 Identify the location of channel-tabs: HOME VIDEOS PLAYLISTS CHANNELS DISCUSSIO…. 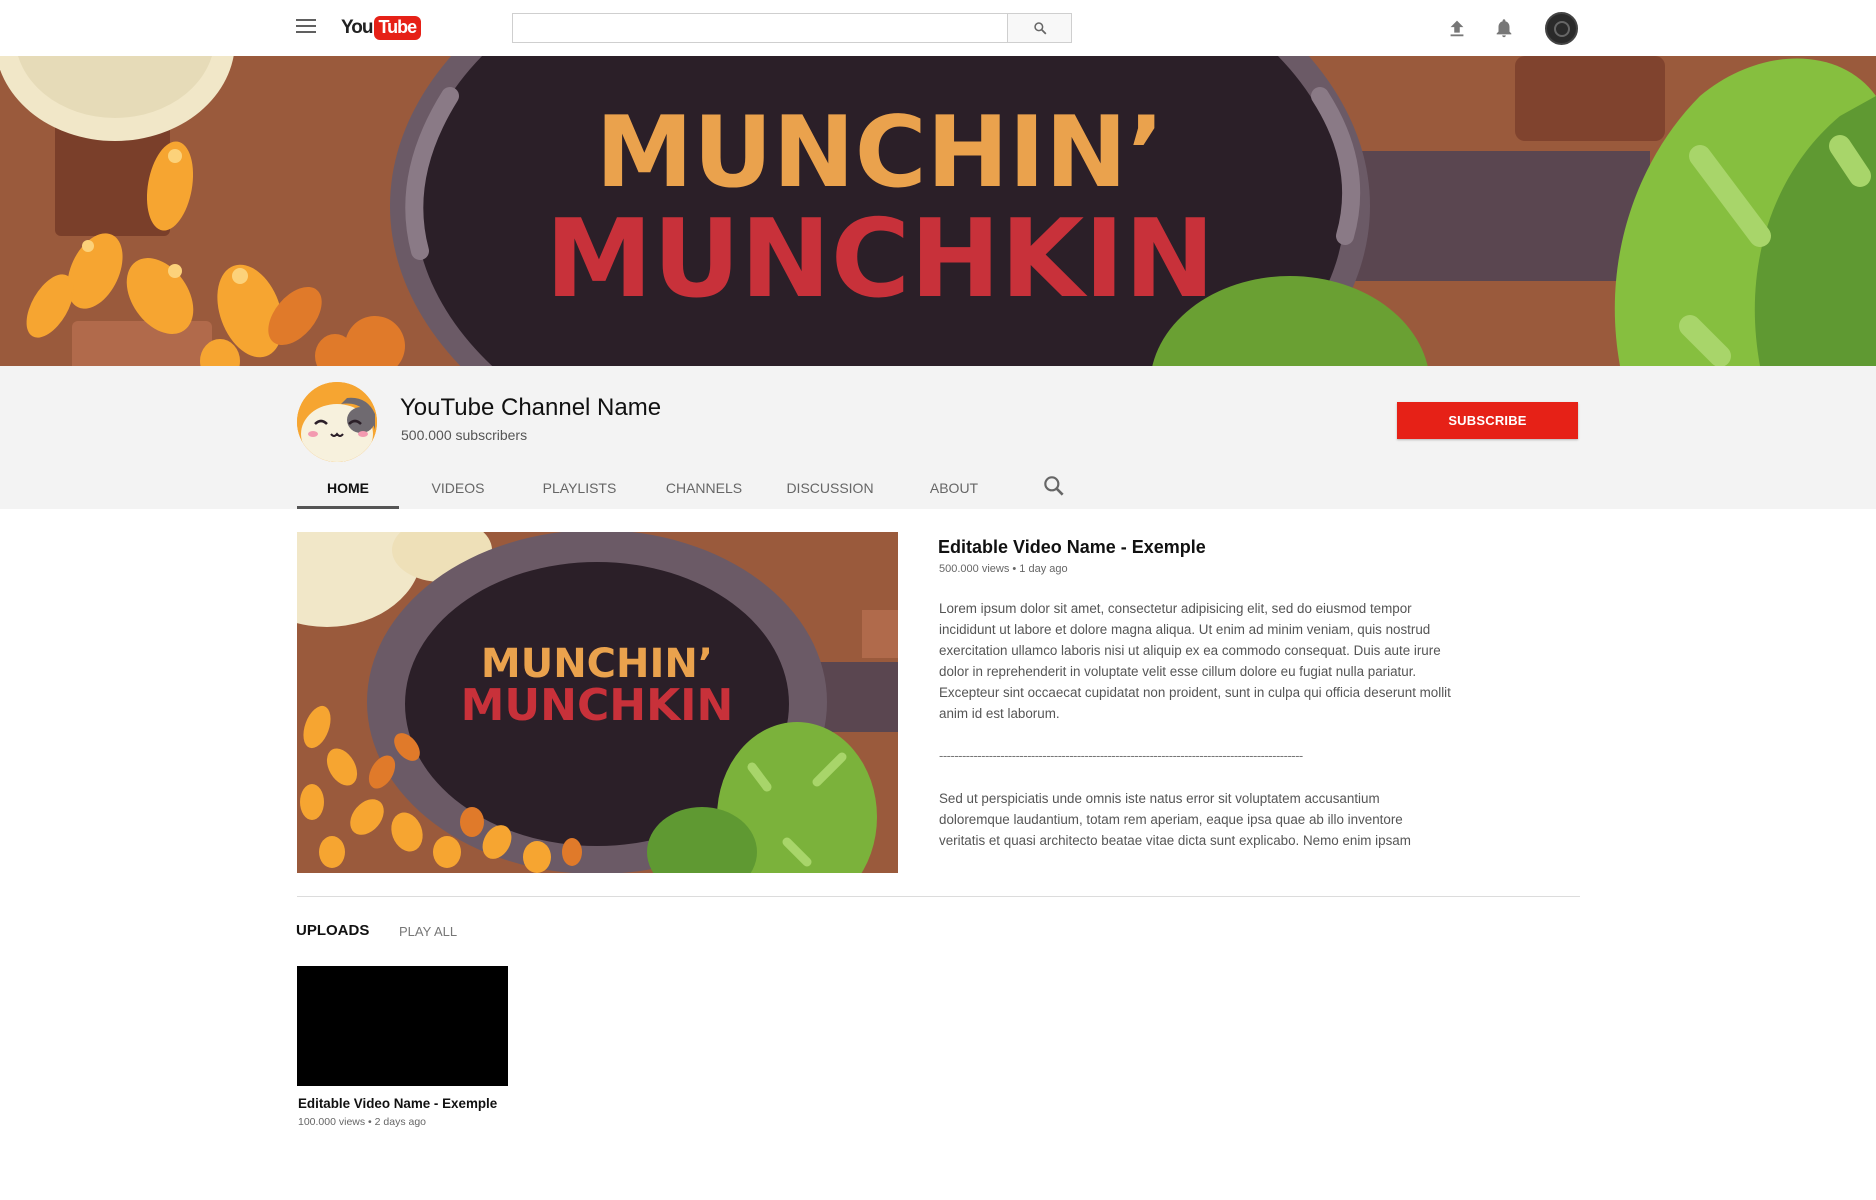
(655, 488).